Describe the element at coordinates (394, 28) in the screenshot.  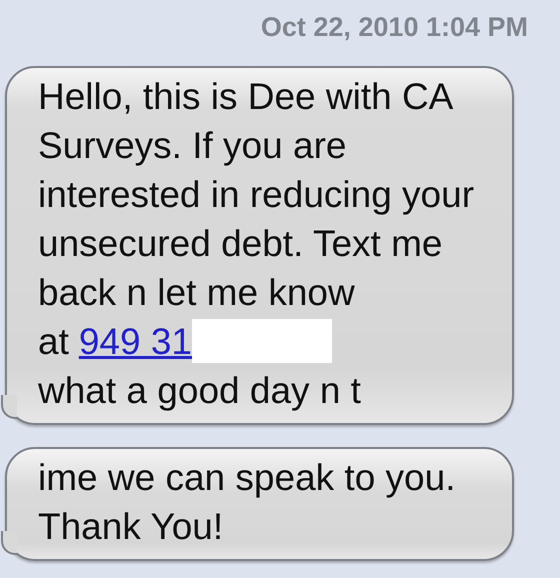
I see `message-timestamp: Oct 22, 2010 1:04 PM` at that location.